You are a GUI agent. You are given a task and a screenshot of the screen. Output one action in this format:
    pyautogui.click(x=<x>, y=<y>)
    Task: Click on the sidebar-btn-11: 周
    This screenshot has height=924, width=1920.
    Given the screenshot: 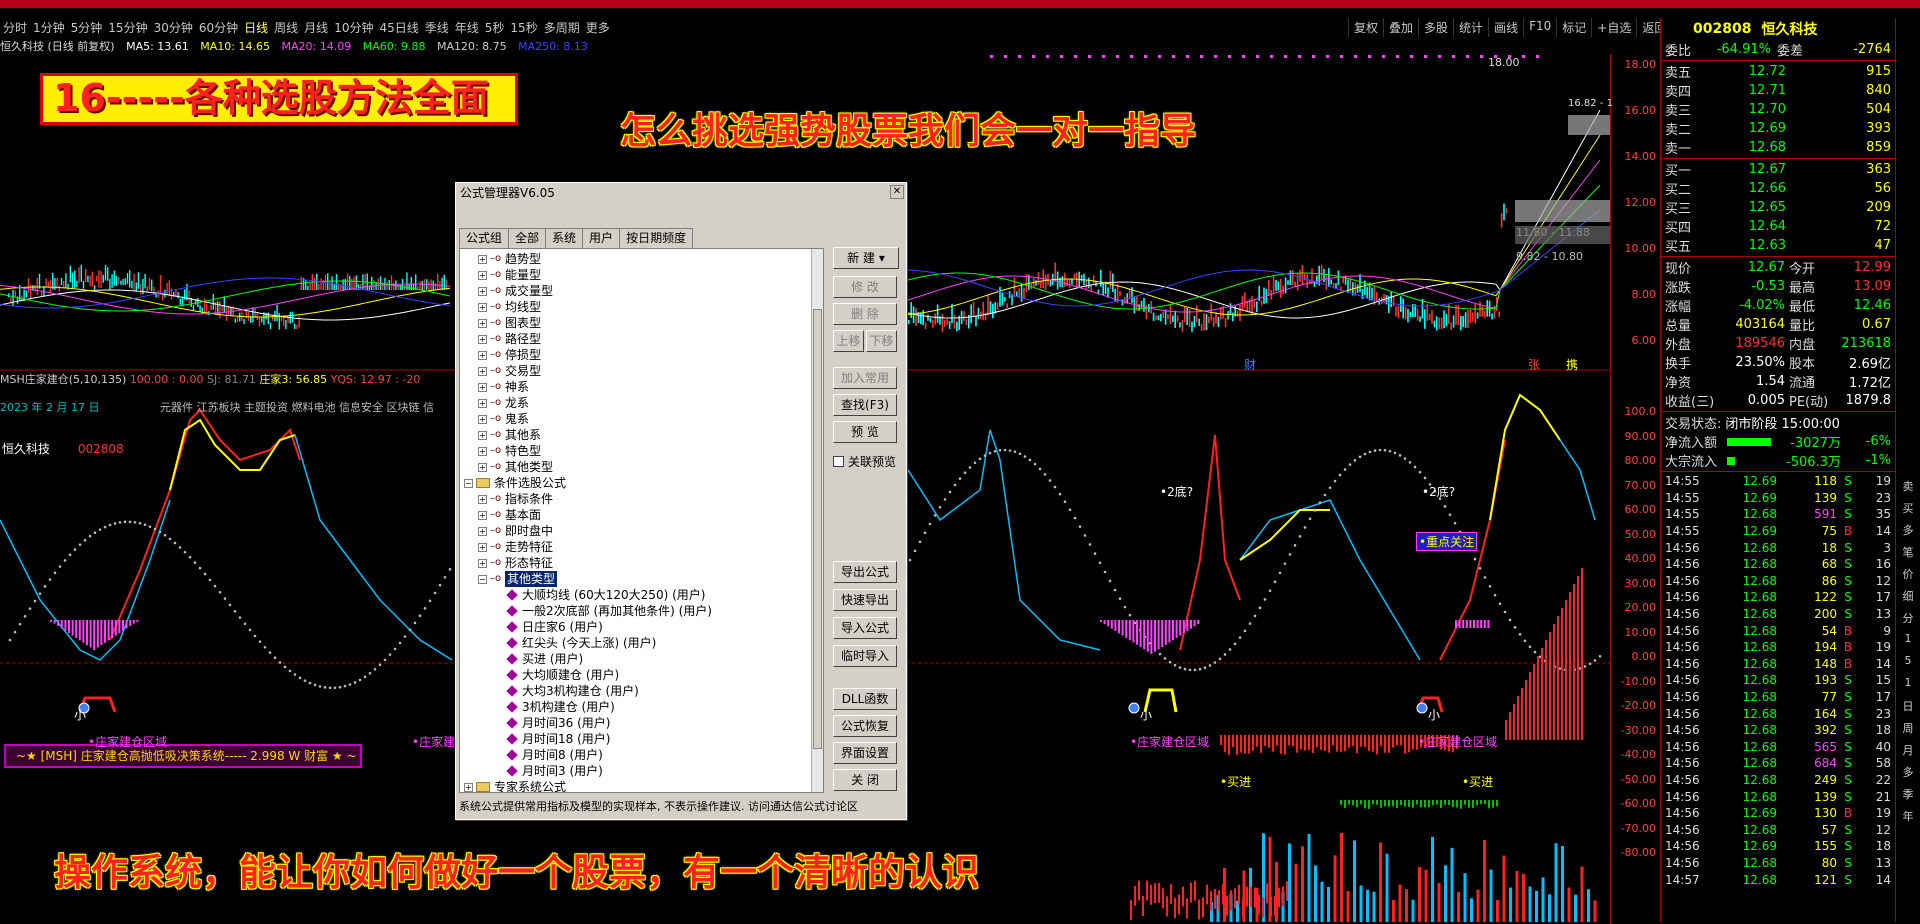 What is the action you would take?
    pyautogui.click(x=1908, y=731)
    